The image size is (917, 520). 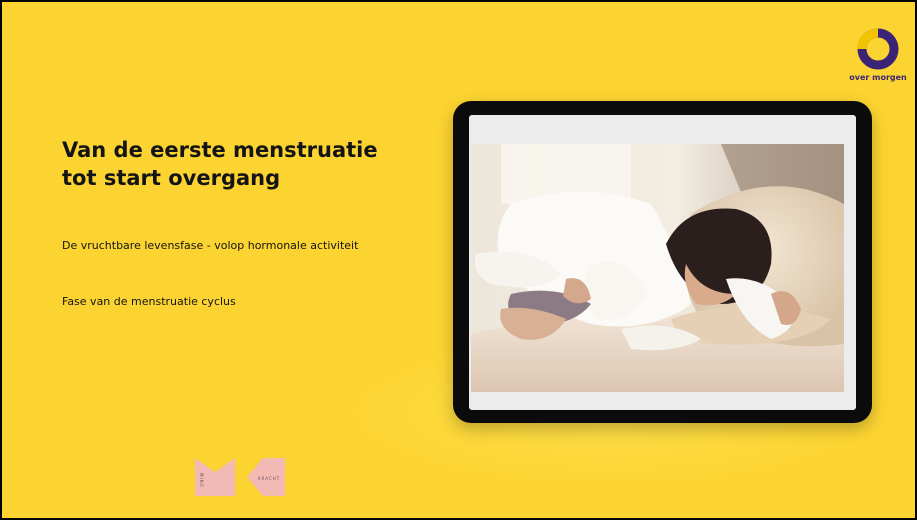 I want to click on kracht-label: KRACHT, so click(x=269, y=478).